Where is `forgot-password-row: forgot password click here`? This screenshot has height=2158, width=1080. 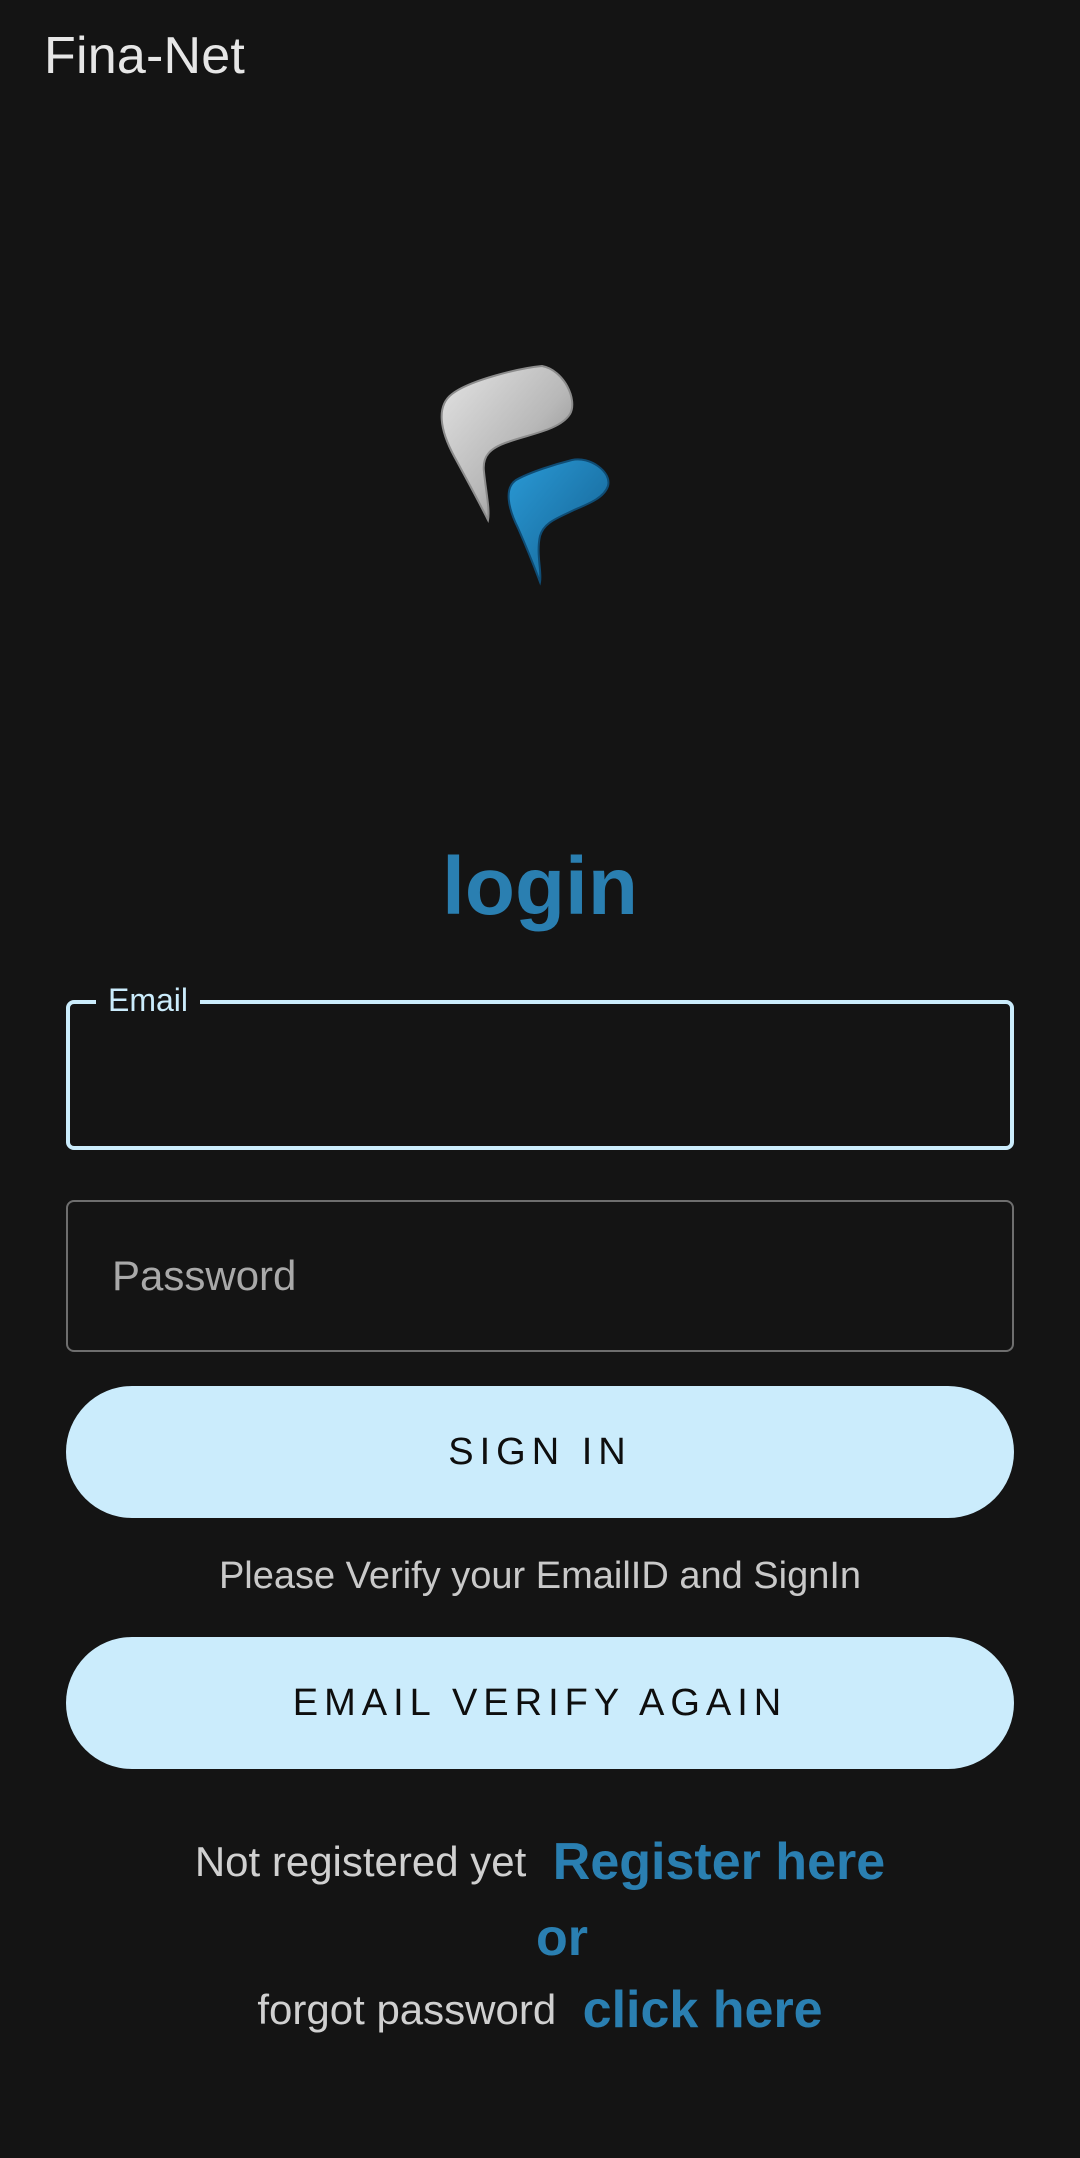 forgot-password-row: forgot password click here is located at coordinates (540, 2010).